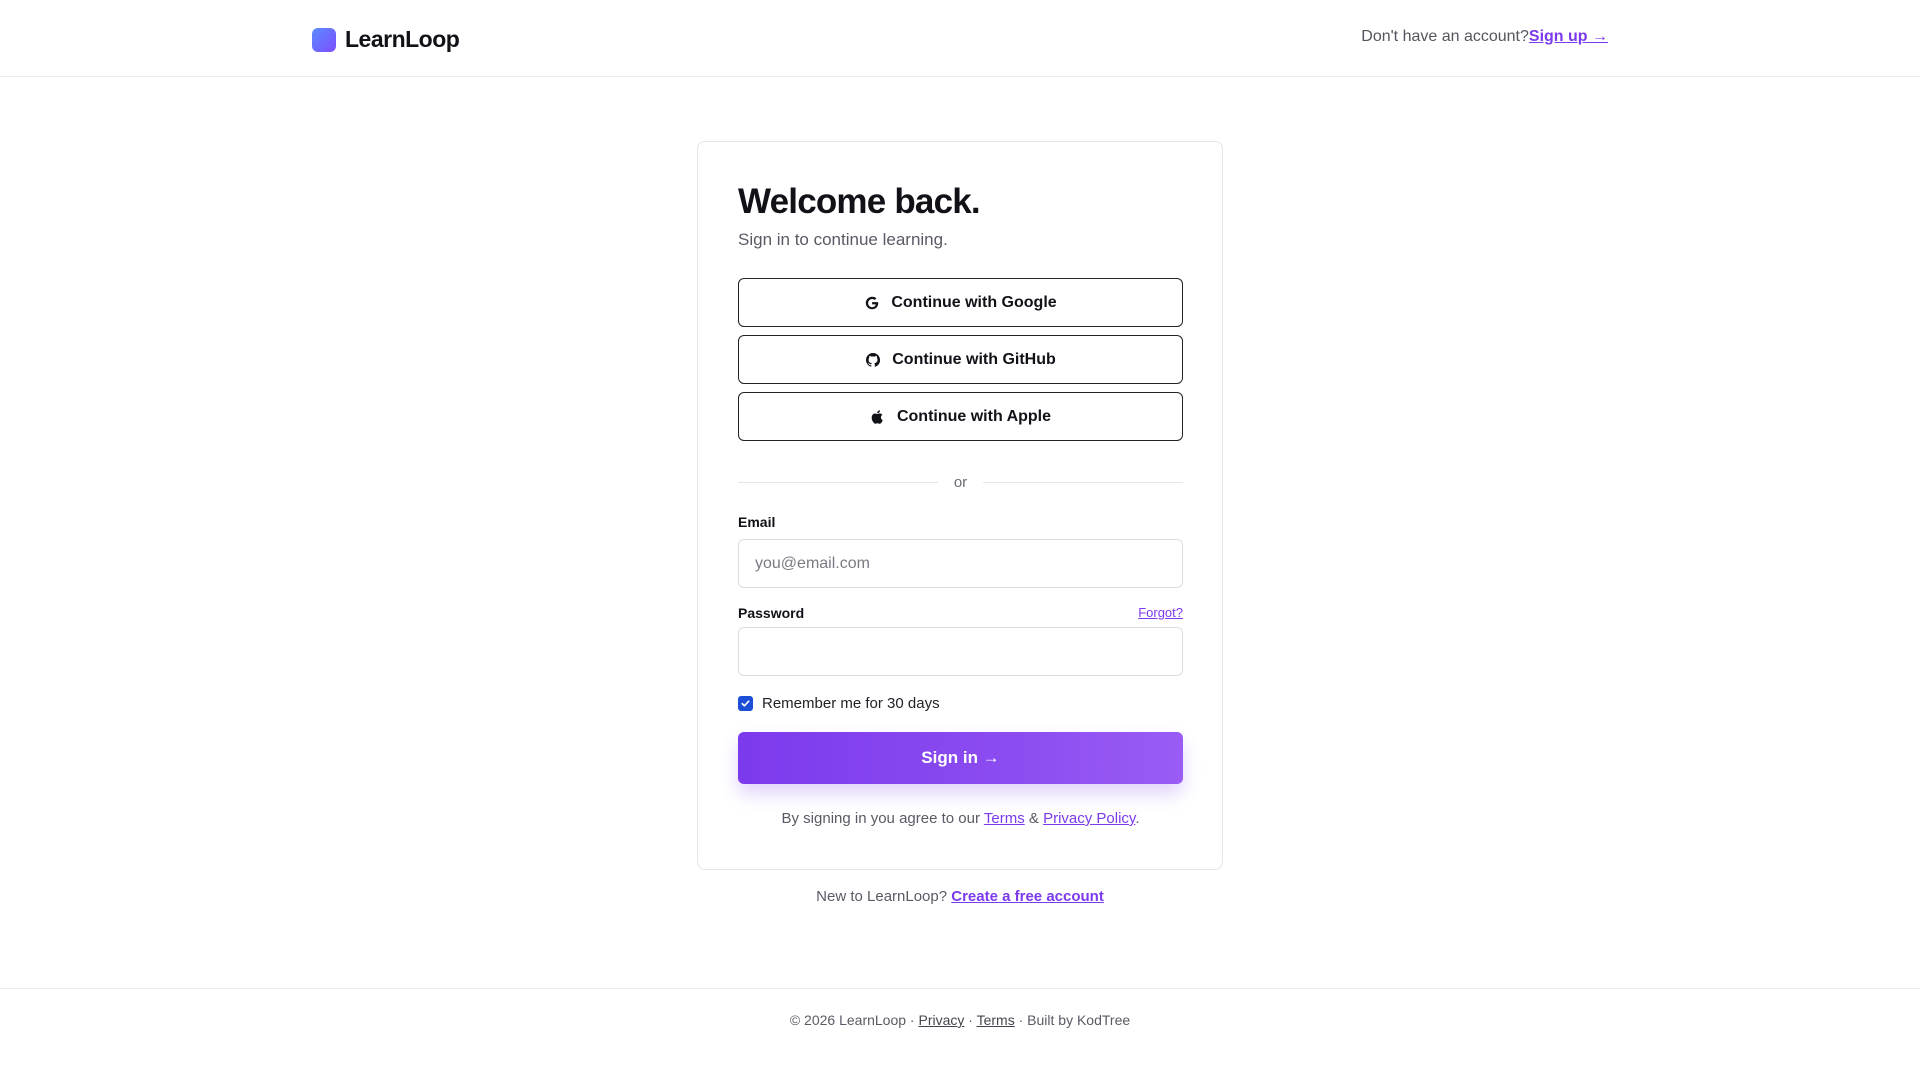 The image size is (1920, 1080). I want to click on page-subtitle: Sign in to continue learning., so click(843, 239).